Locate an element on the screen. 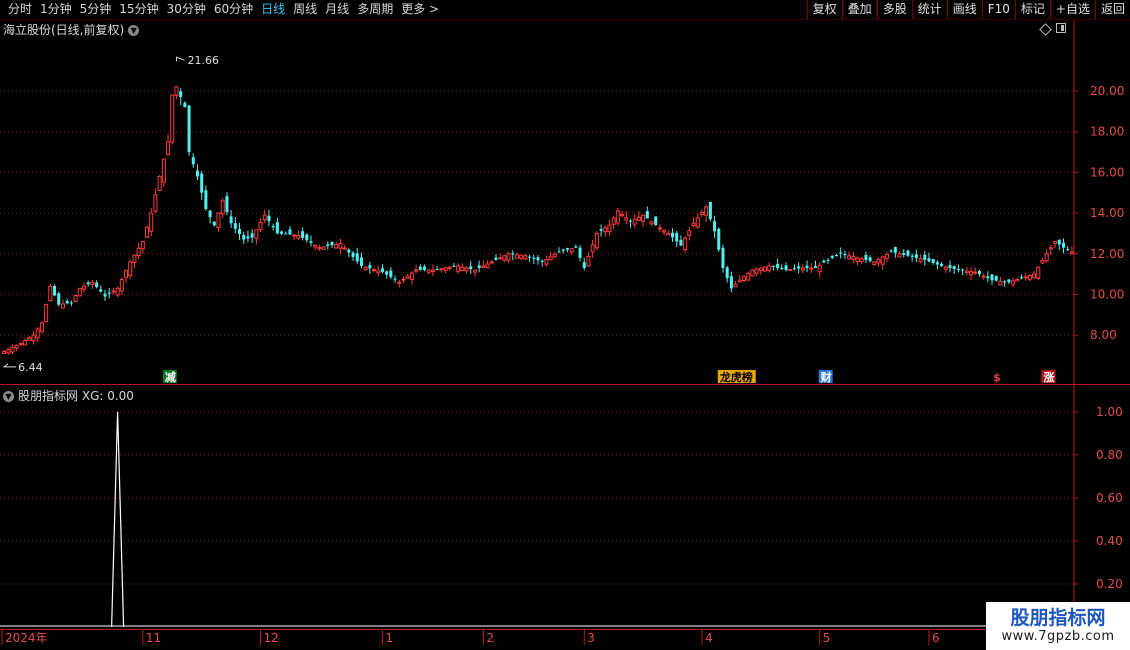 The image size is (1130, 650). time-axis-label: 3 is located at coordinates (591, 638).